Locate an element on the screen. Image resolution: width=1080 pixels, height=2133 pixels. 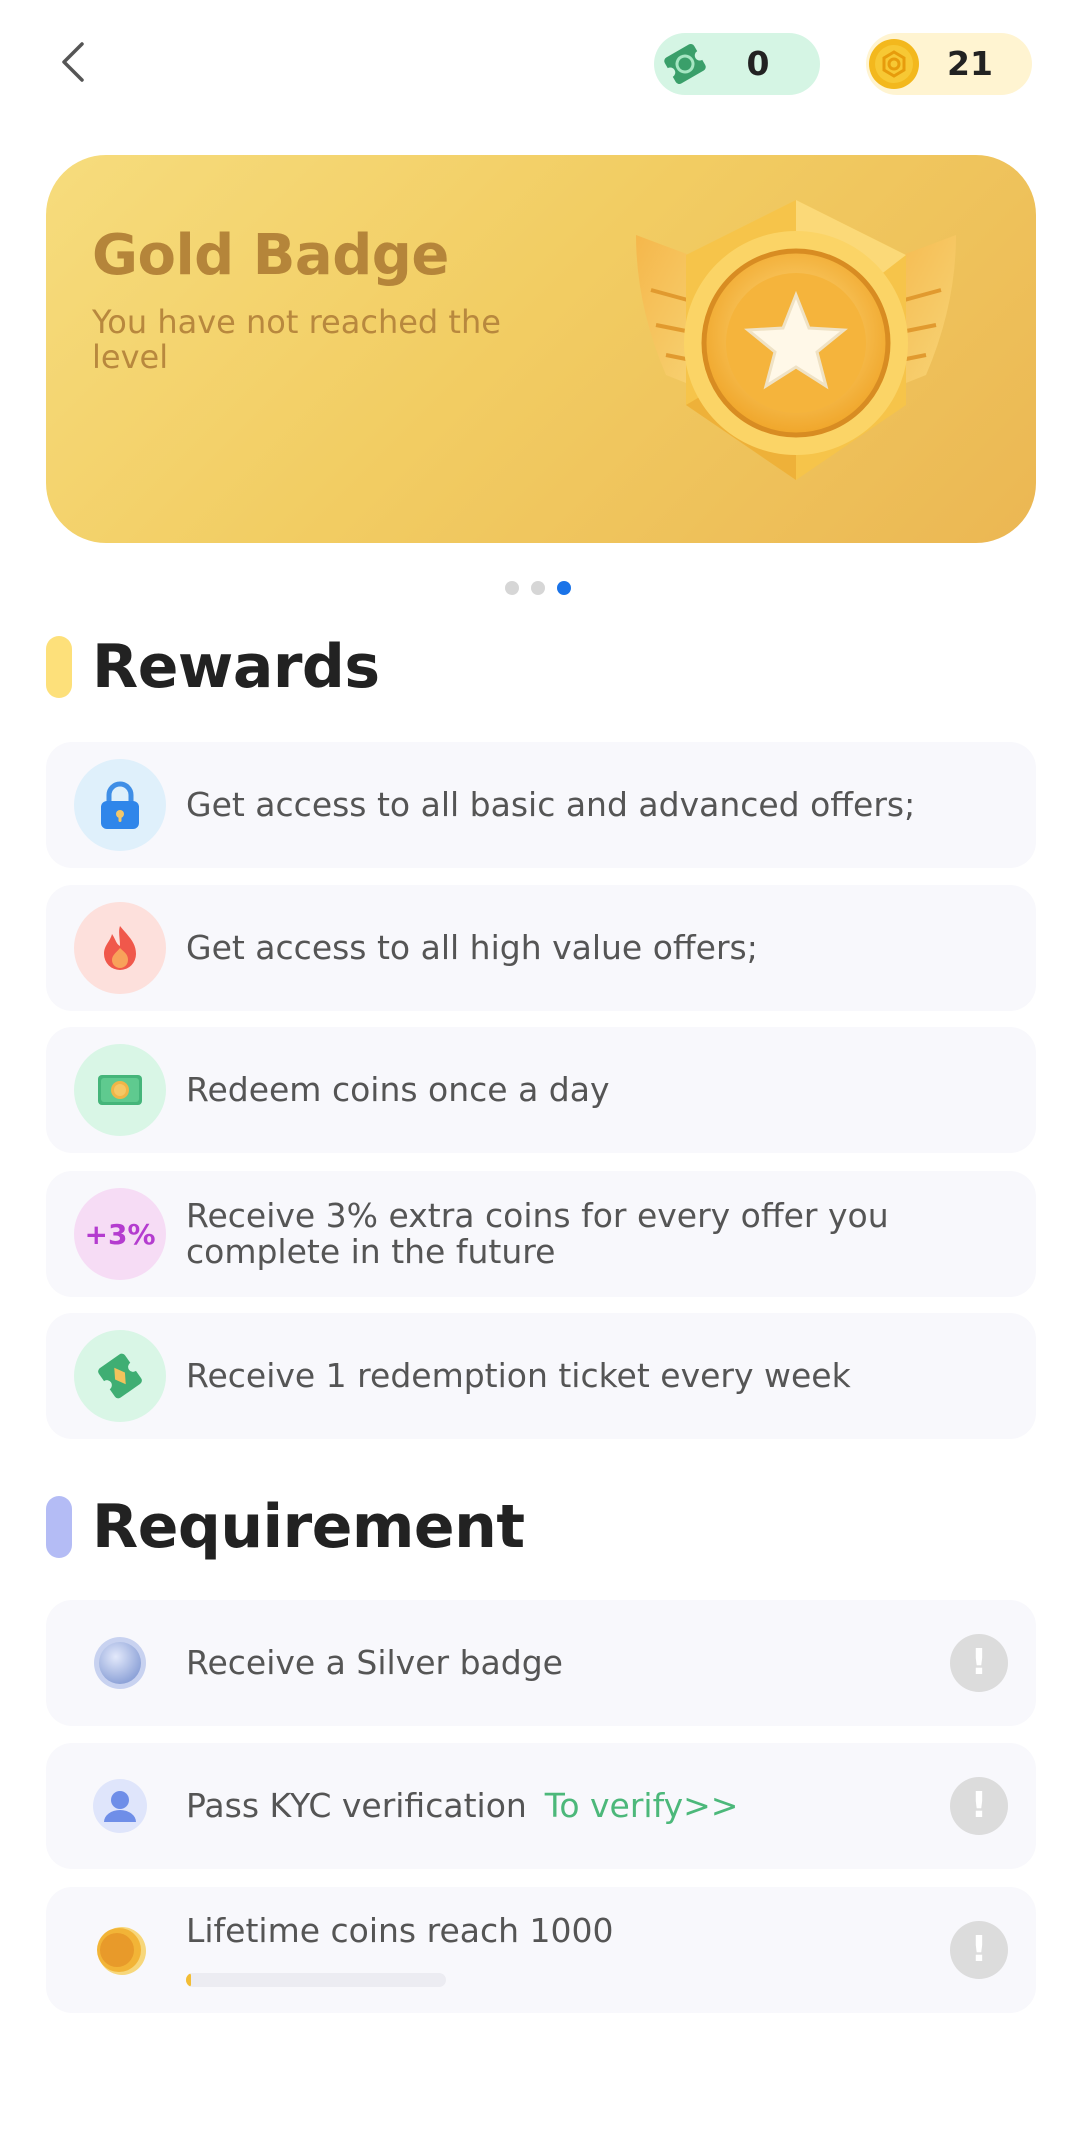
banner-pager is located at coordinates (538, 588).